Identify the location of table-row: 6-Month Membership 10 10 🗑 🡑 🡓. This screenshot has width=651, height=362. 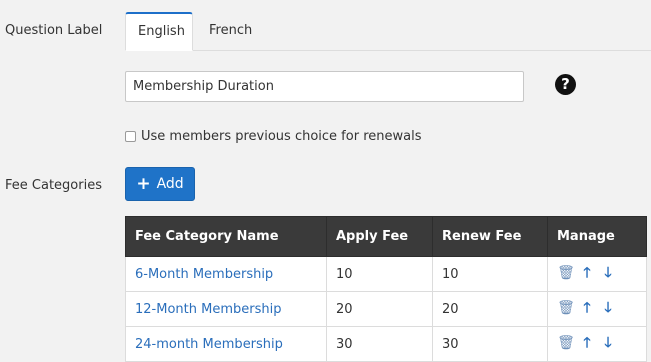
(386, 274).